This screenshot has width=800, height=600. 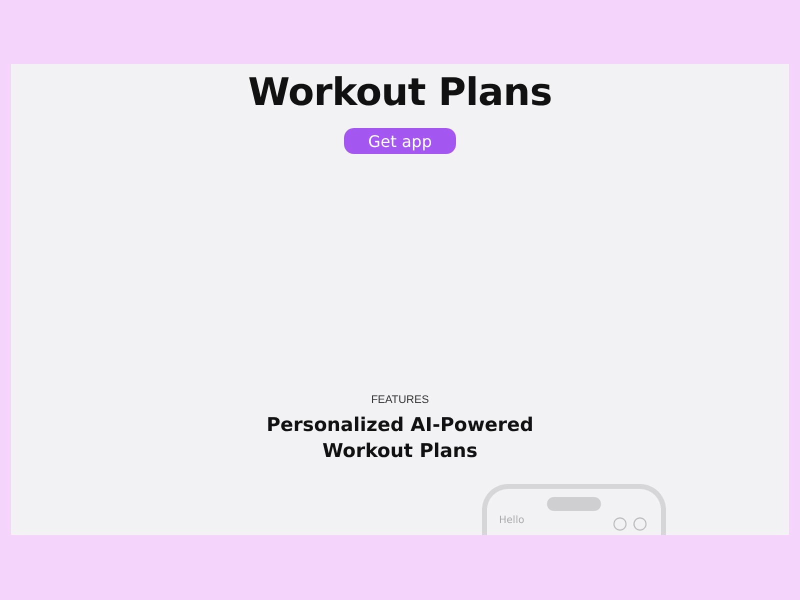 What do you see at coordinates (399, 438) in the screenshot?
I see `section-heading: Personalized AI-Powered Workout Plans` at bounding box center [399, 438].